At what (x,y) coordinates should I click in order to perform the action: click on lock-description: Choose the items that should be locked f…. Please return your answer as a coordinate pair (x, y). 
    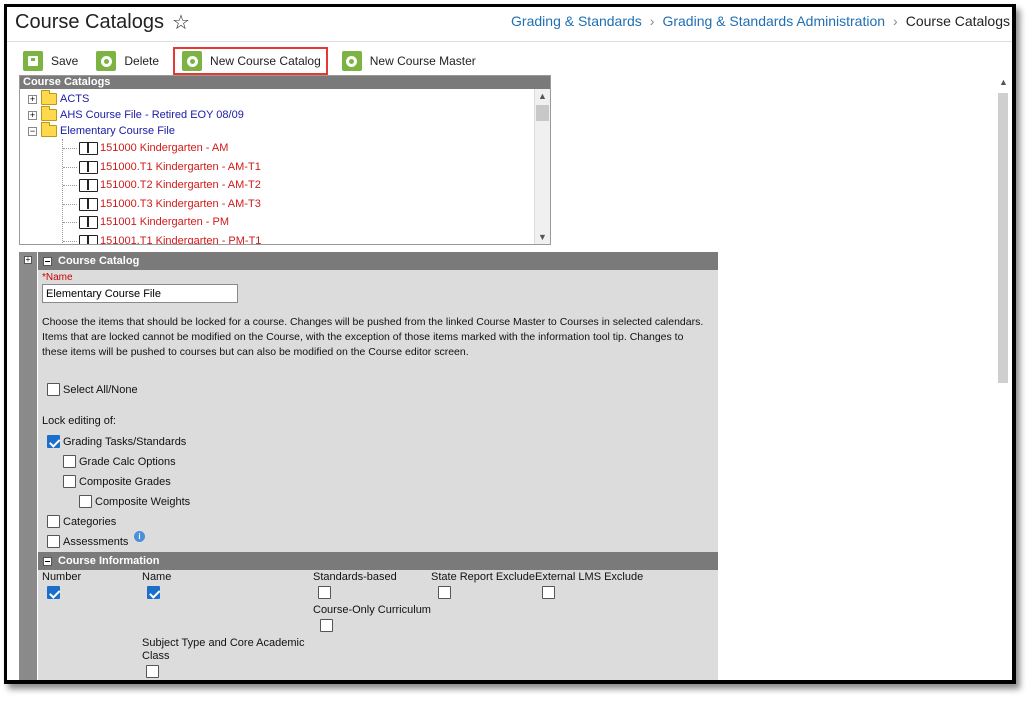
    Looking at the image, I should click on (373, 337).